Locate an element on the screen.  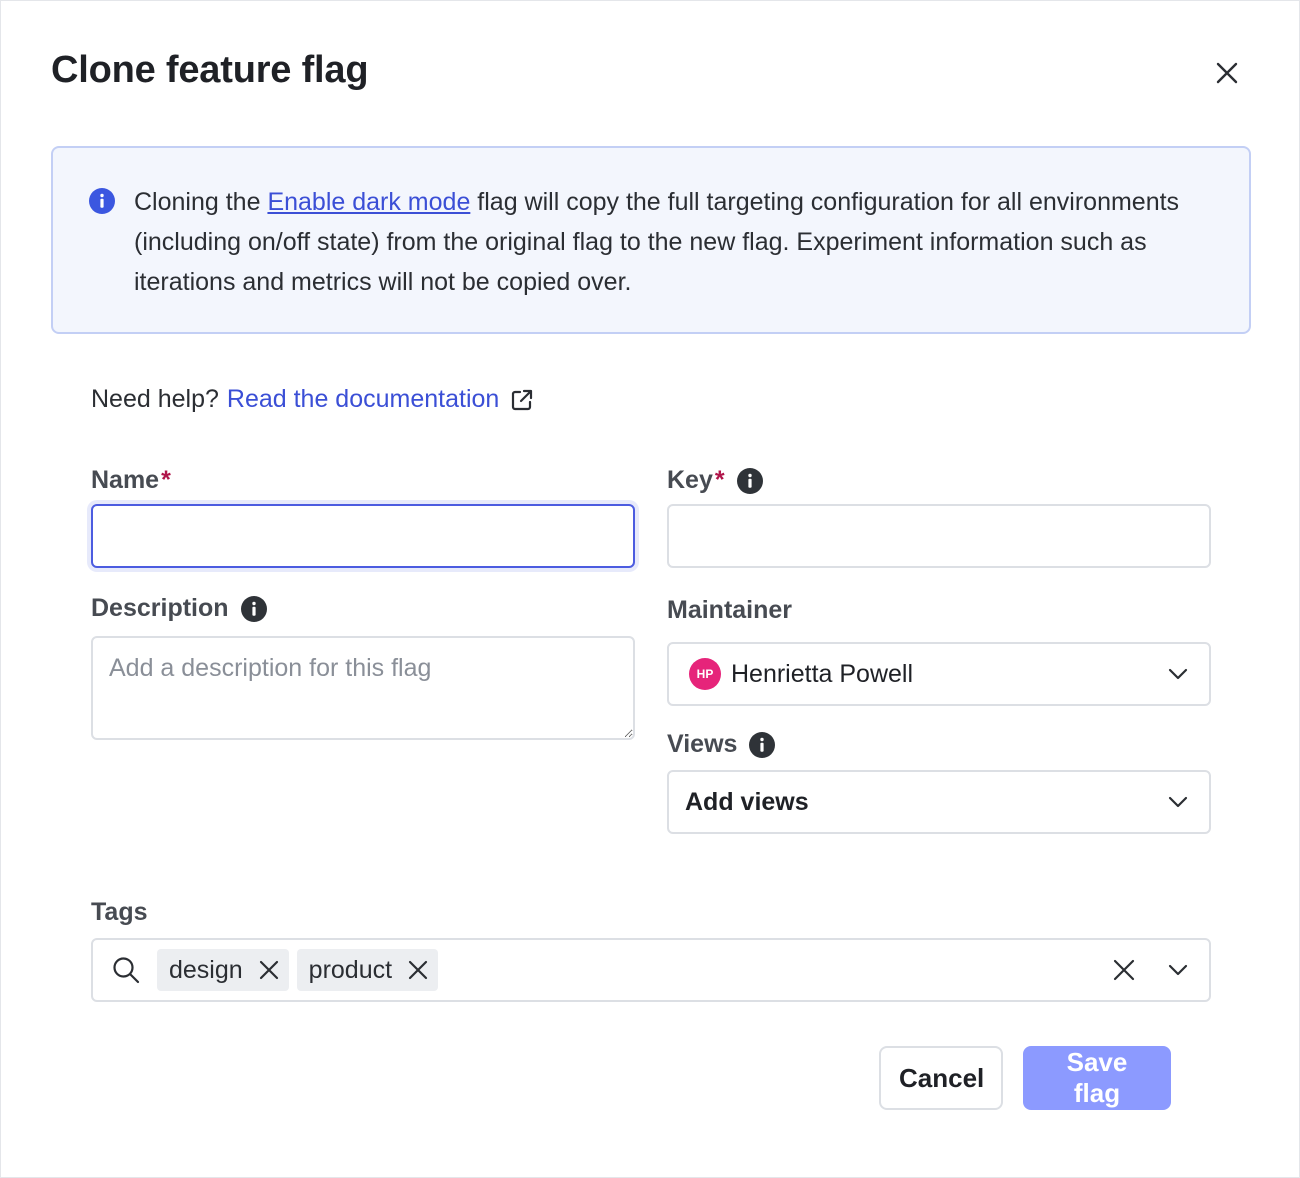
key-input is located at coordinates (939, 536).